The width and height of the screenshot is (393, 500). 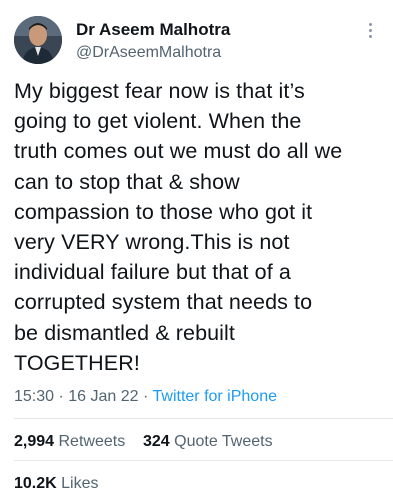 I want to click on quote-tweets-count: 324, so click(x=156, y=441).